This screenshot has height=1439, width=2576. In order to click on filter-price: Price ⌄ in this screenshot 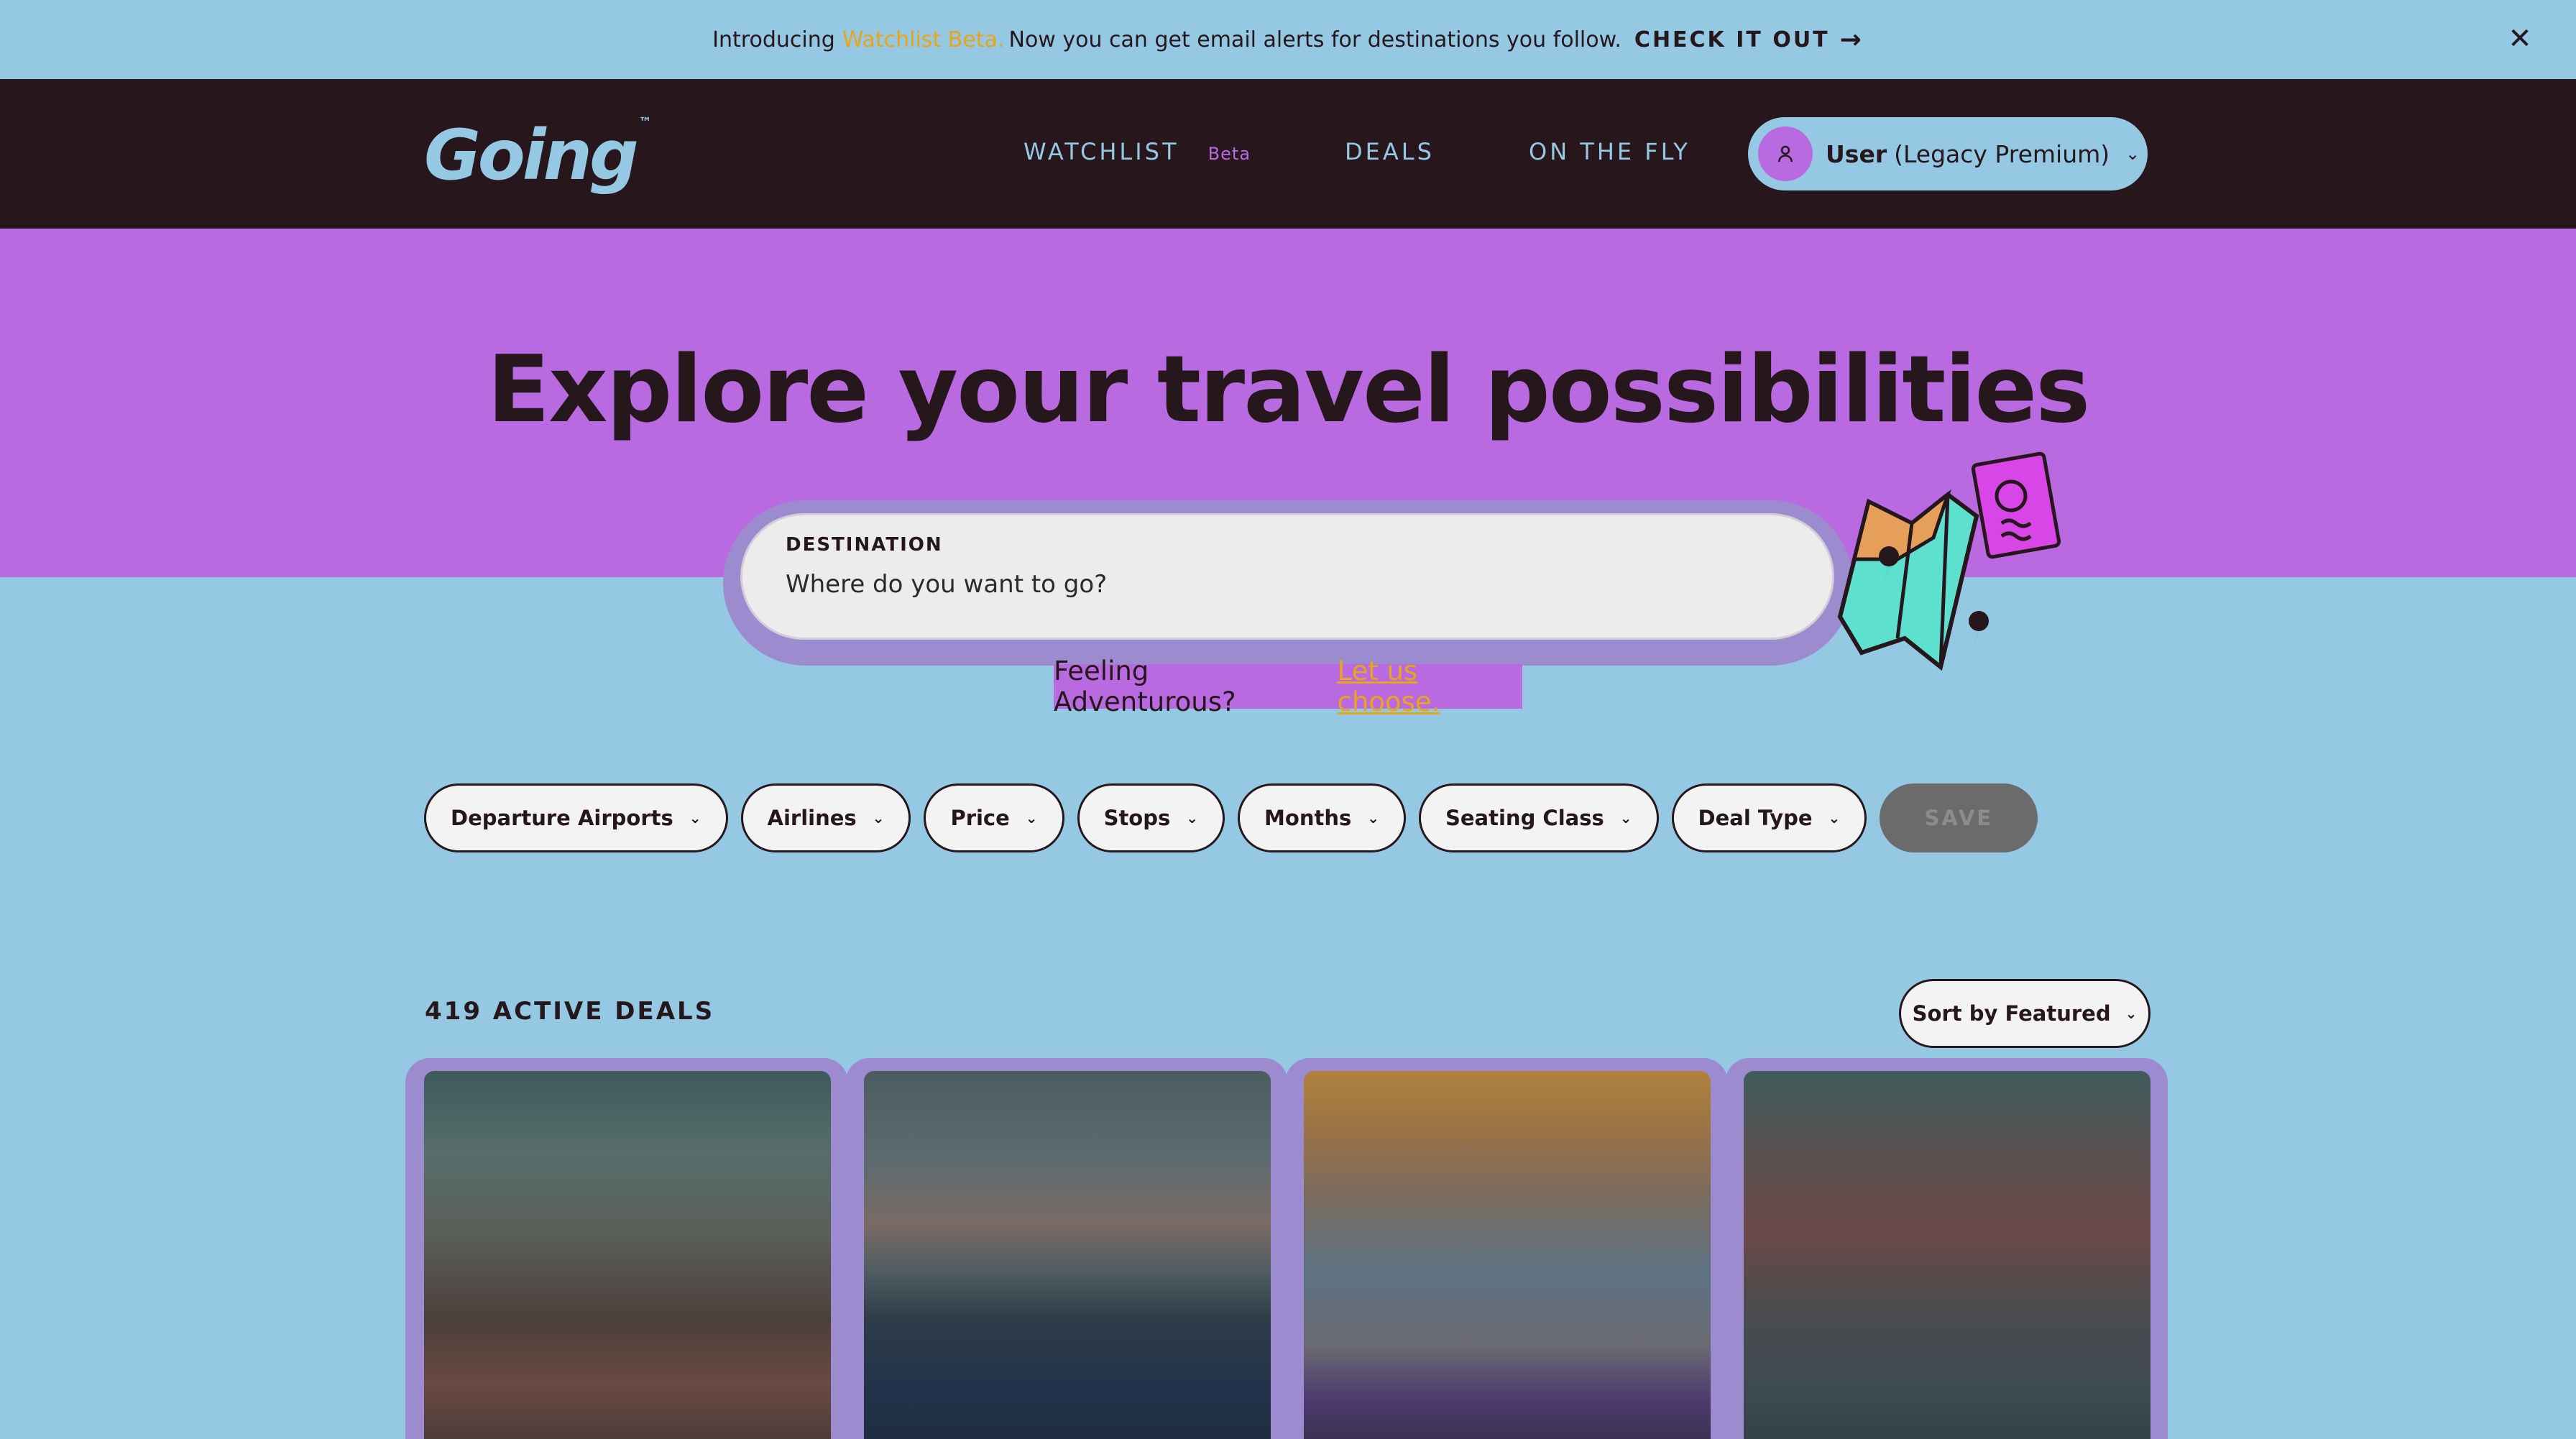, I will do `click(994, 818)`.